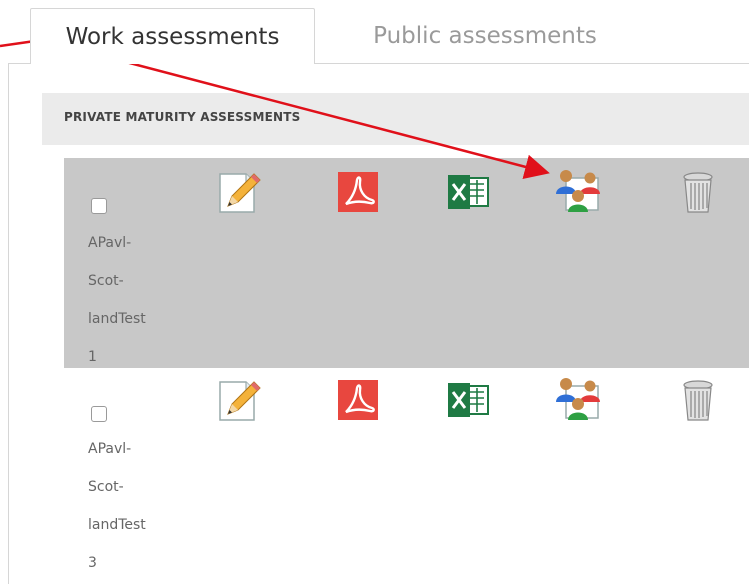  Describe the element at coordinates (172, 36) in the screenshot. I see `tab-work-assessments: Work assessments` at that location.